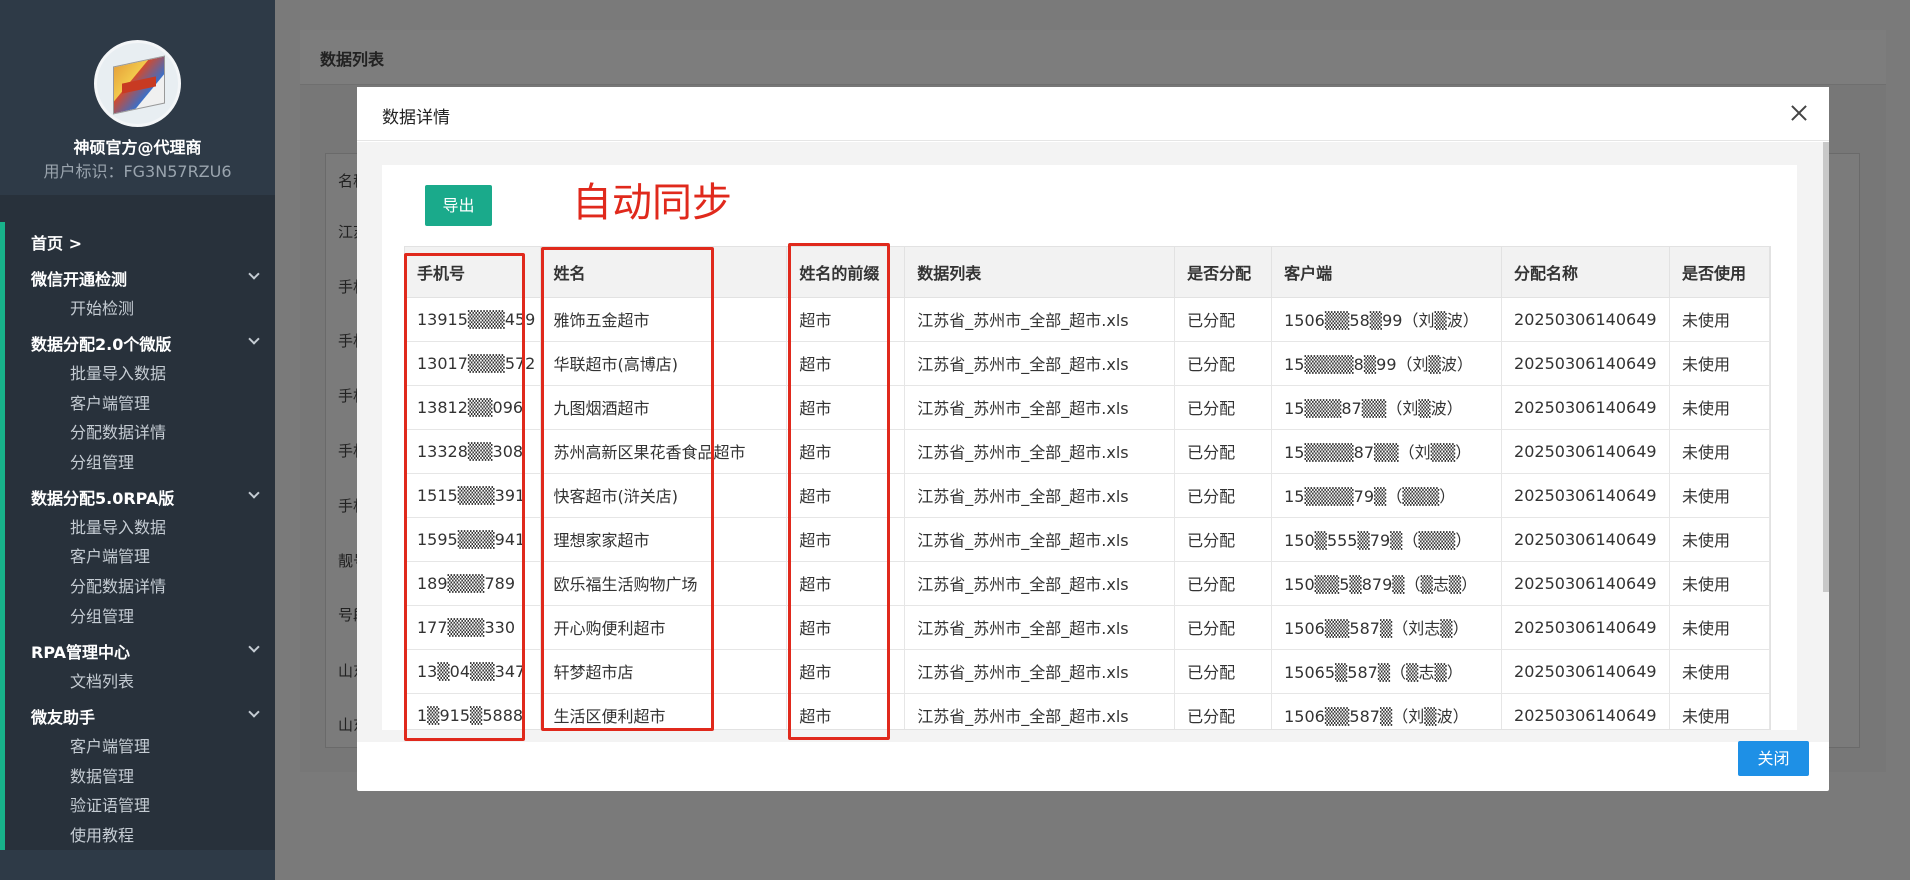 The image size is (1910, 880). Describe the element at coordinates (1387, 539) in the screenshot. I see `cell-client: 150▒555▒79▒（▒▒▒）` at that location.